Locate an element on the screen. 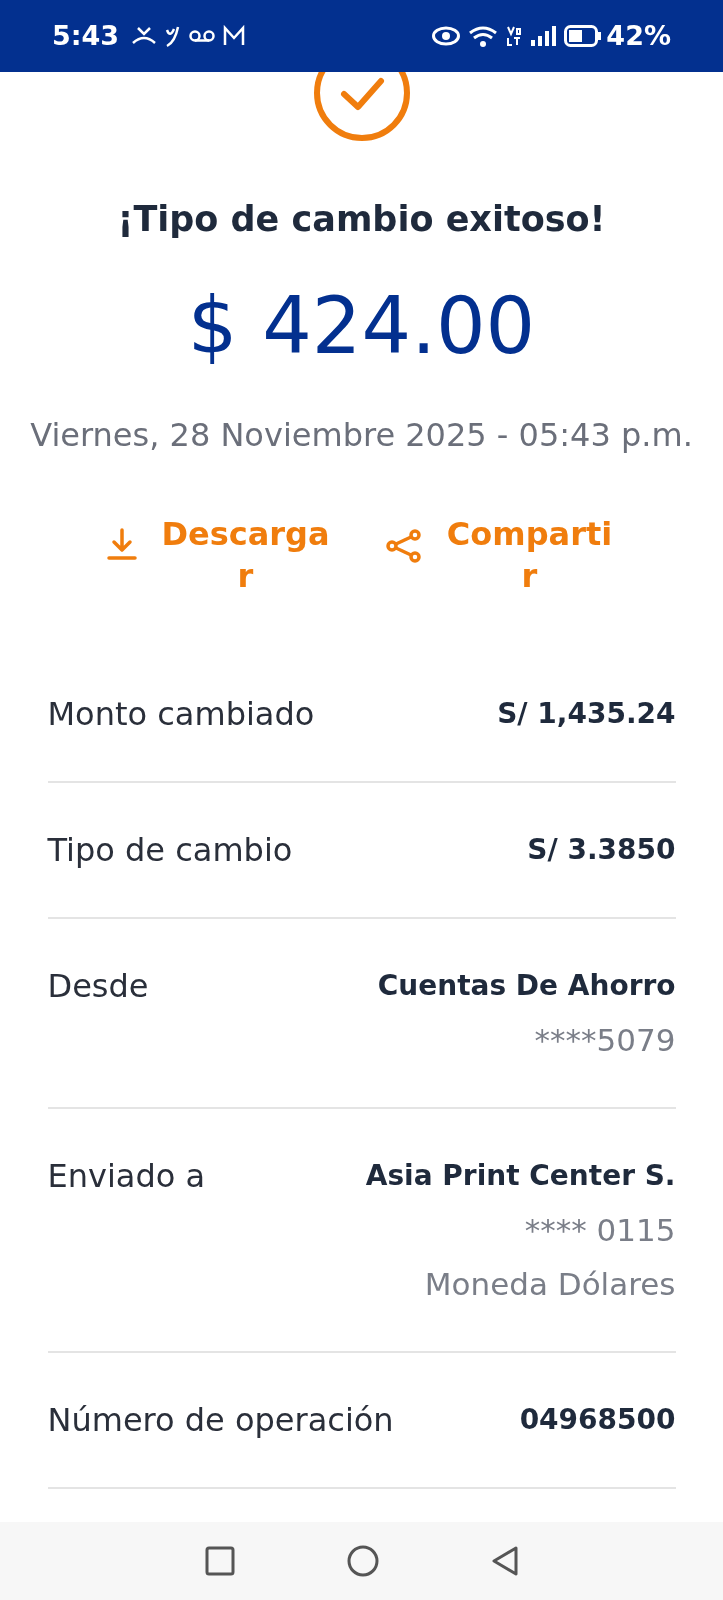 The width and height of the screenshot is (723, 1600). mail-icon is located at coordinates (234, 36).